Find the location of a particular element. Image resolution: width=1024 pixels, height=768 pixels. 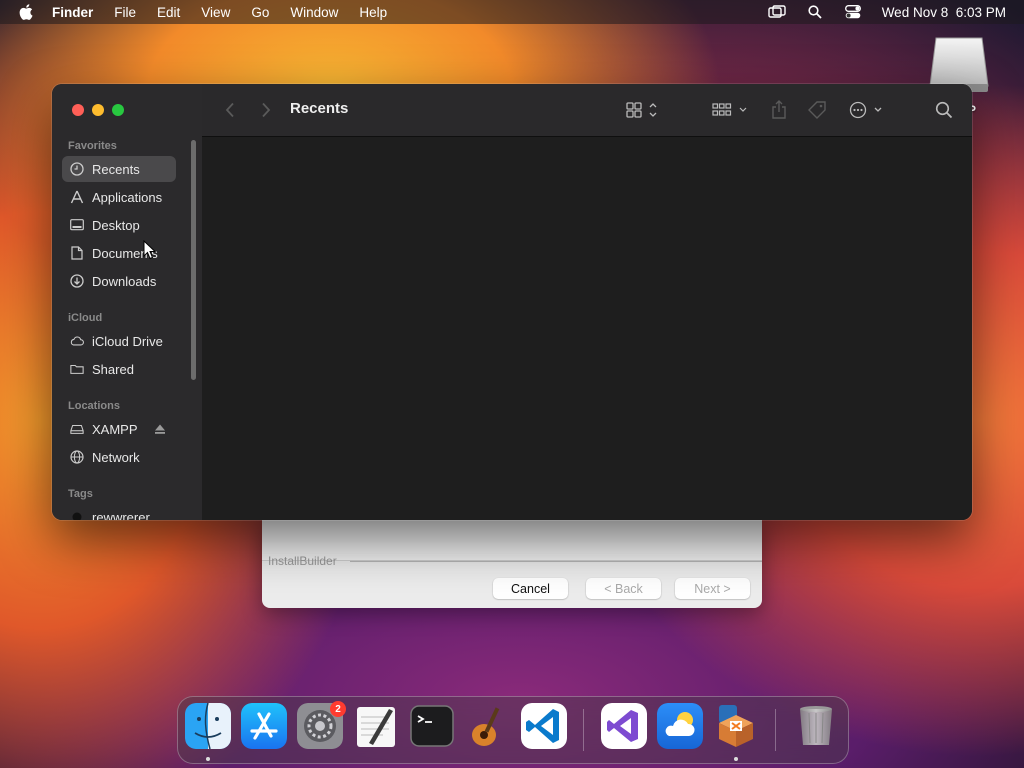

apple-menu-icon is located at coordinates (26, 12).